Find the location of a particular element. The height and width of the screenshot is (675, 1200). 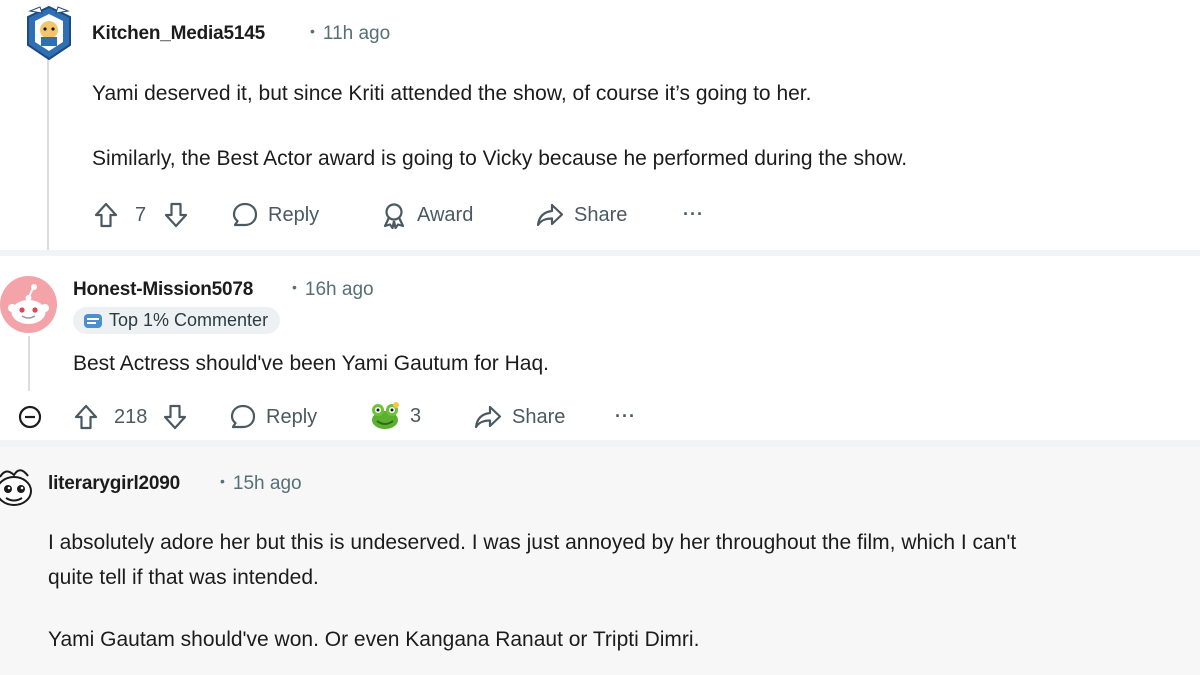

vote-count: 7 is located at coordinates (141, 215).